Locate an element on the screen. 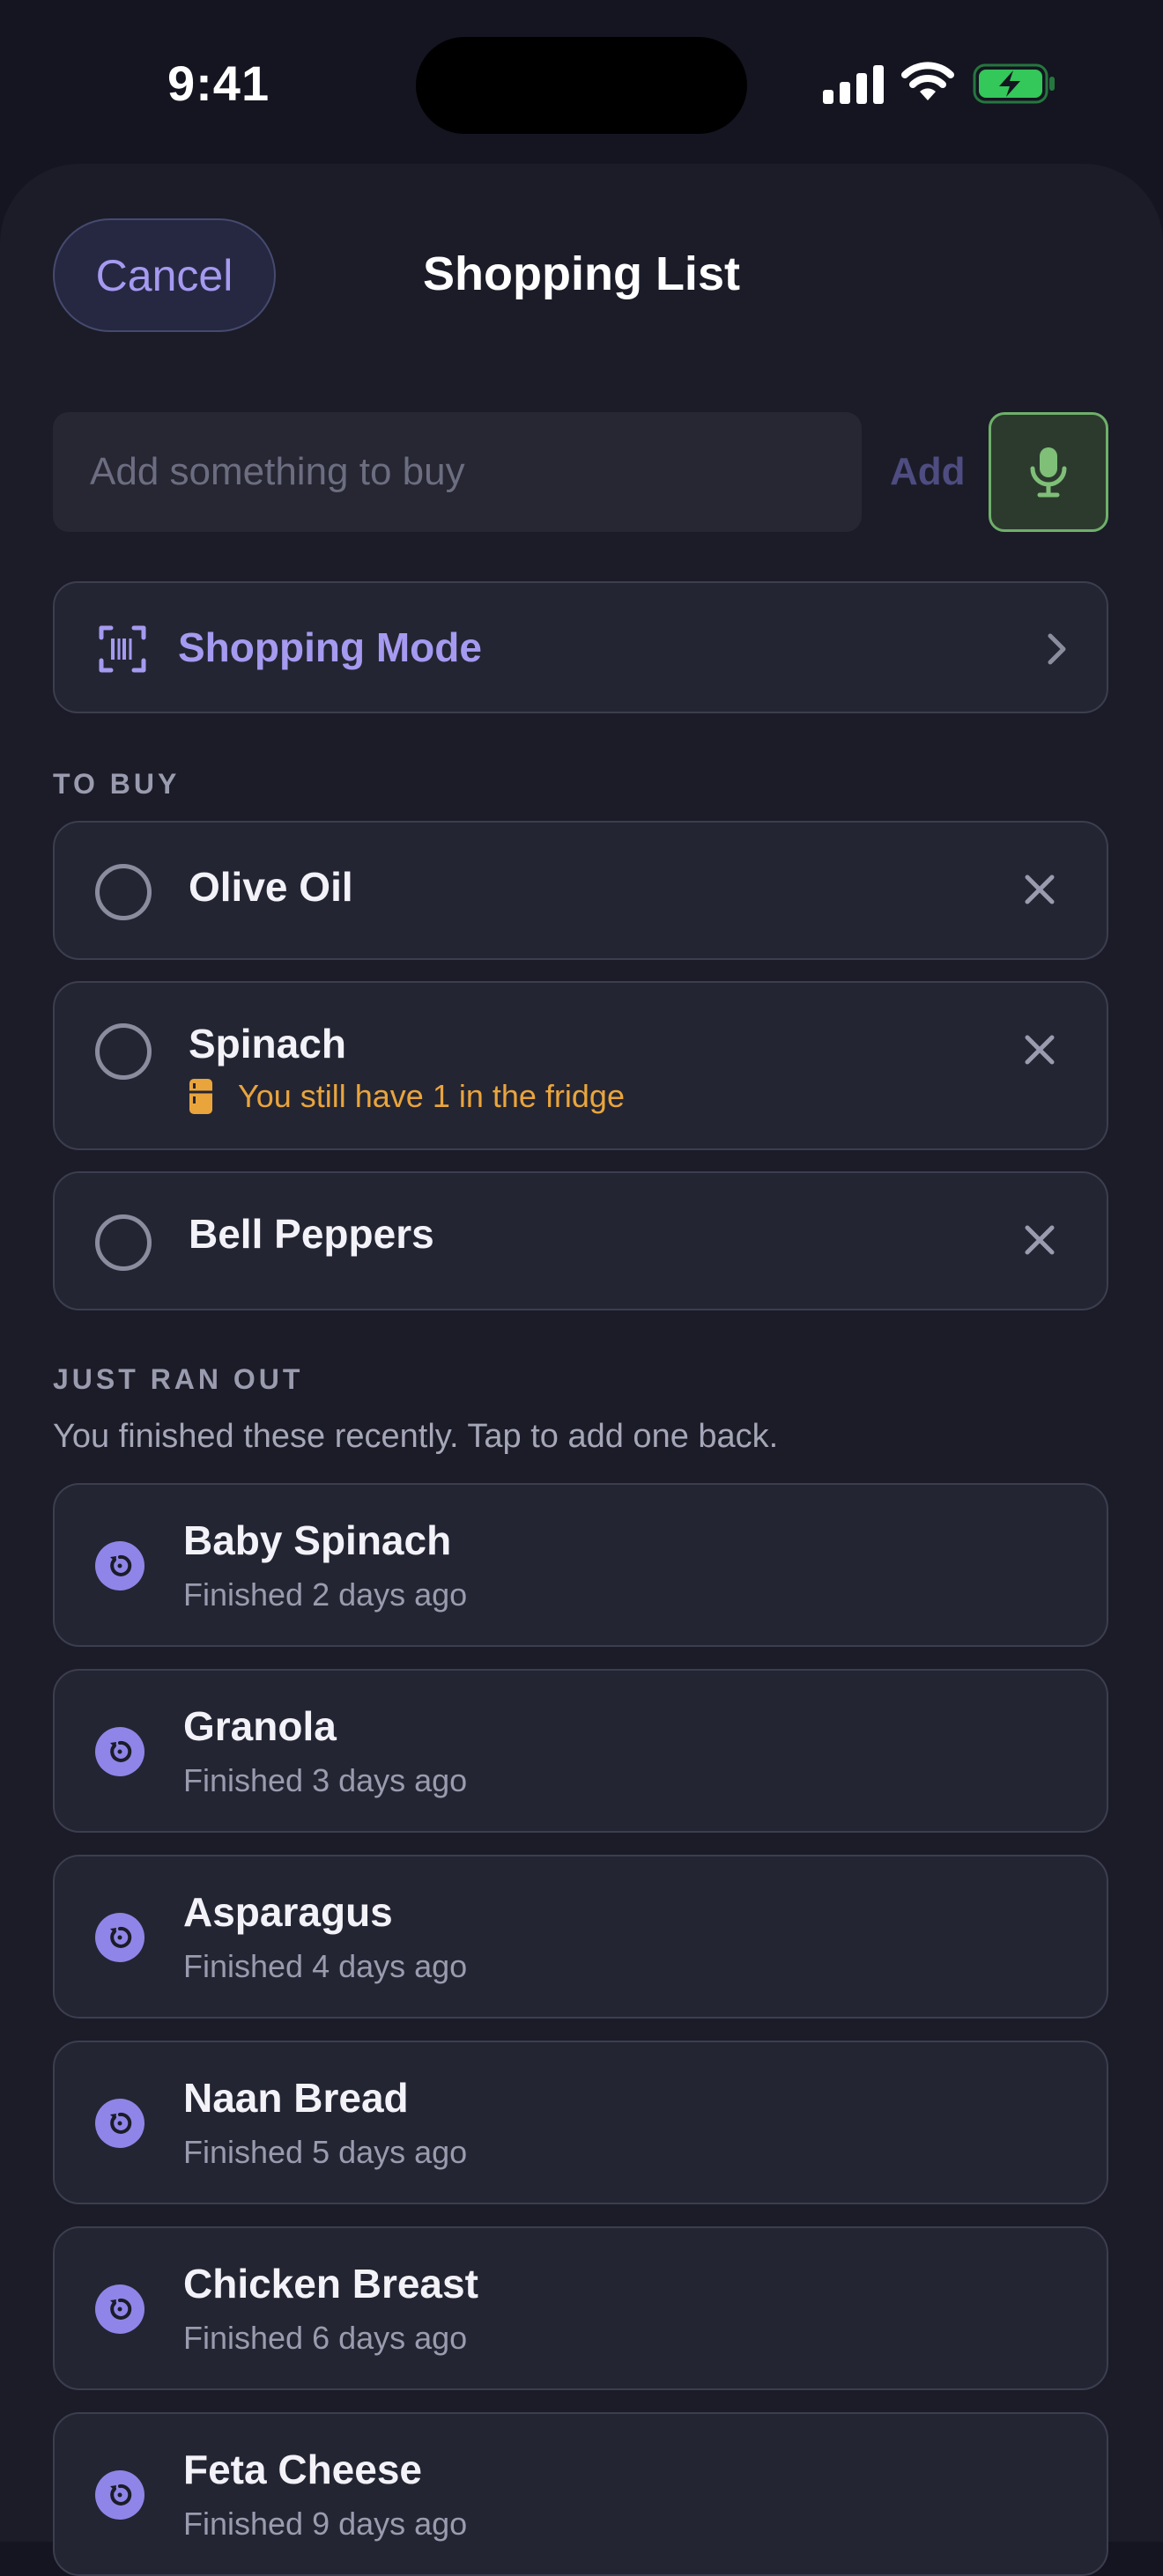  dynamic-island is located at coordinates (581, 85).